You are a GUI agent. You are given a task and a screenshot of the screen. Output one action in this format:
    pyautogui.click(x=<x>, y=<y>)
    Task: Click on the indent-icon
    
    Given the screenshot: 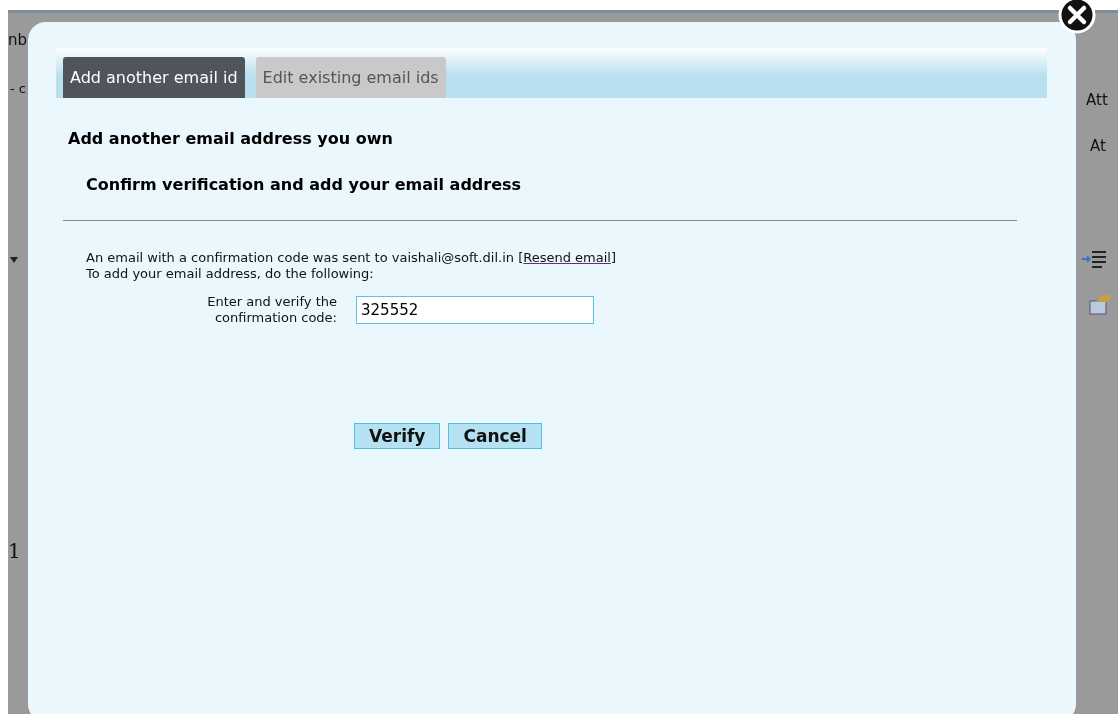 What is the action you would take?
    pyautogui.click(x=1094, y=259)
    